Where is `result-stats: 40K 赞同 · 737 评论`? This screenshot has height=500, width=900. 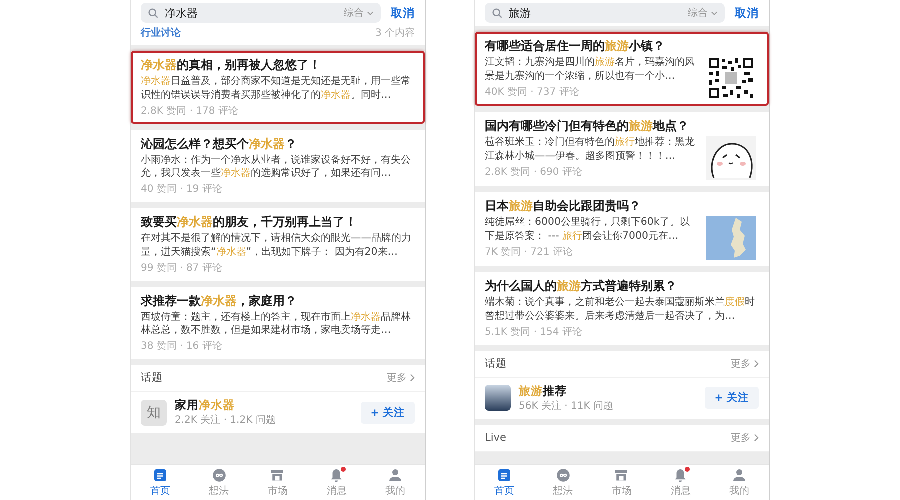 result-stats: 40K 赞同 · 737 评论 is located at coordinates (532, 92).